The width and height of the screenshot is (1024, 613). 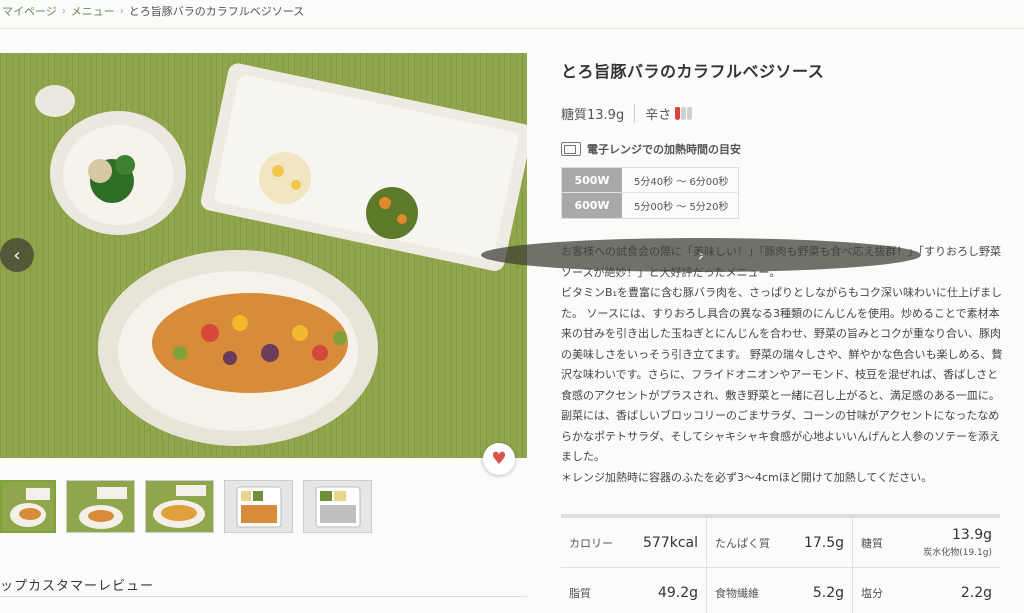 I want to click on nutrition-value: 577kcal, so click(x=670, y=542).